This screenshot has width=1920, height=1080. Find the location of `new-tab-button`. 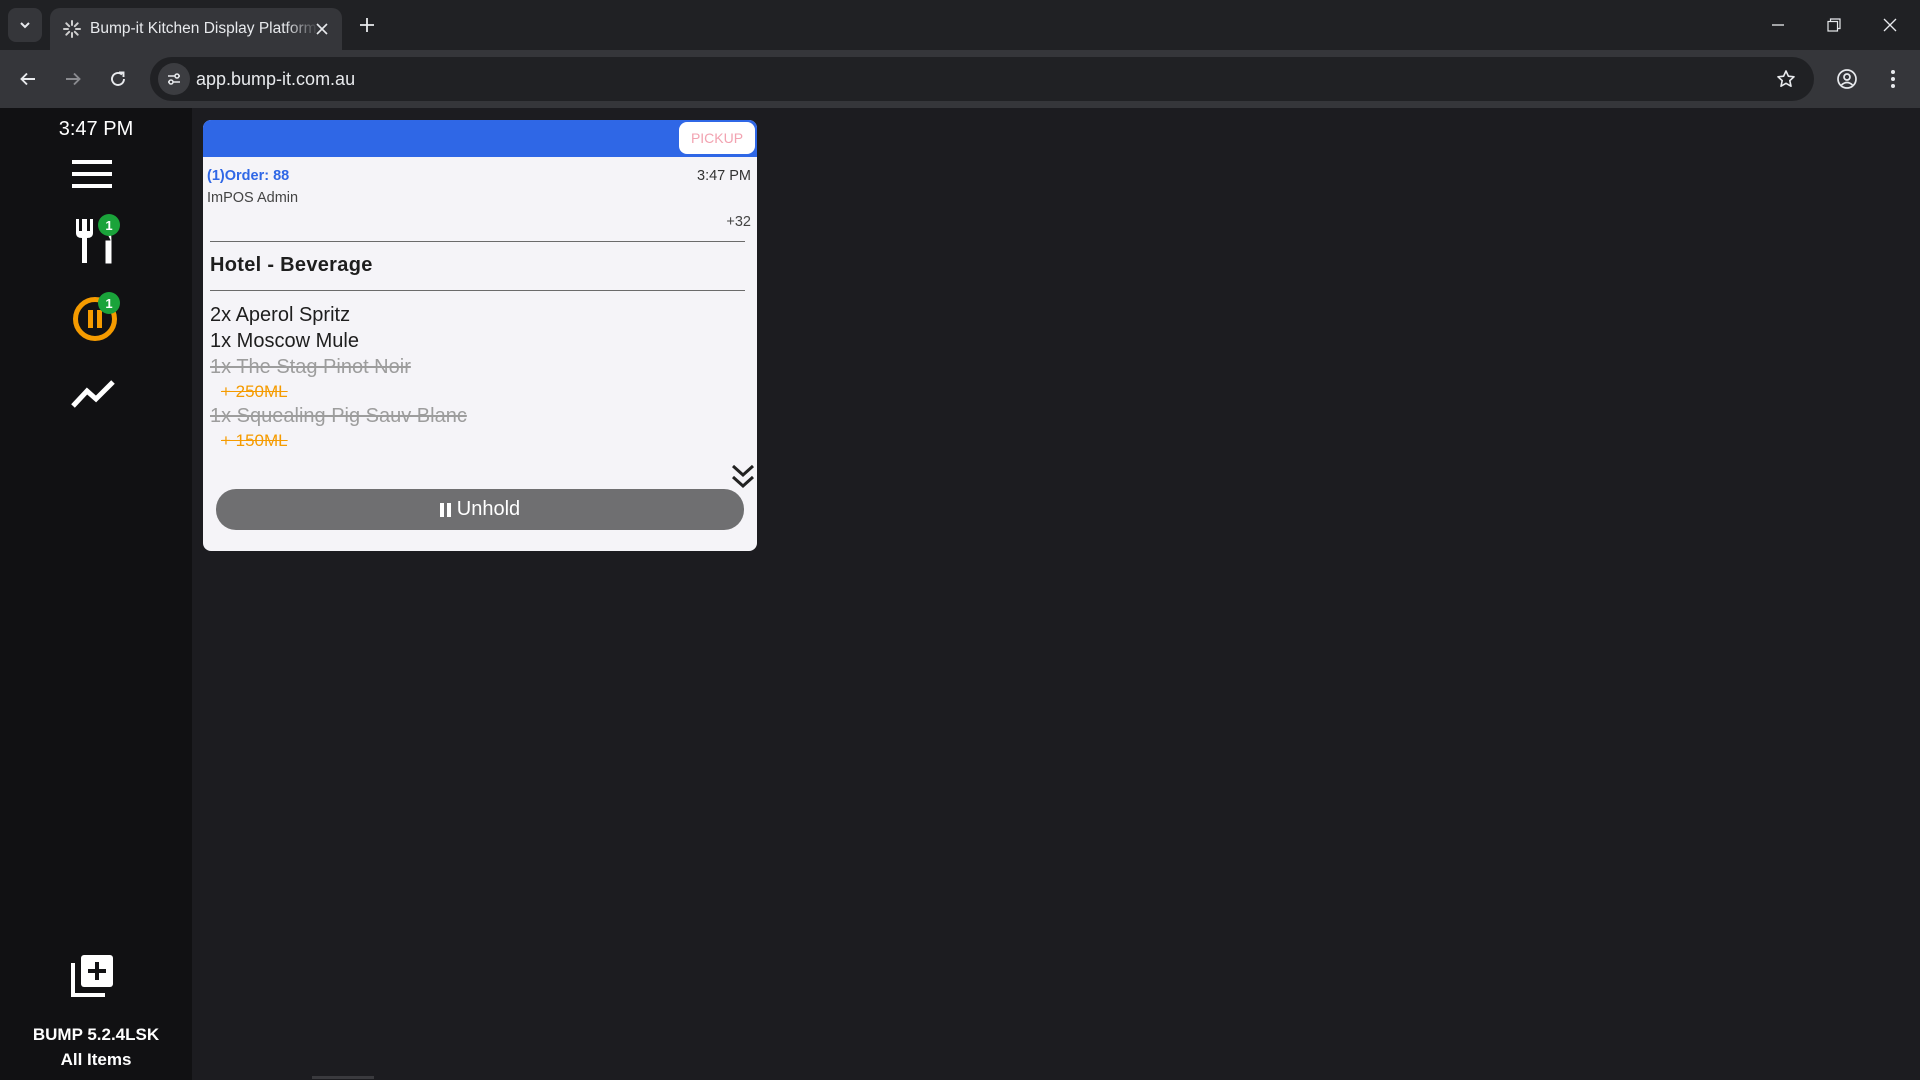

new-tab-button is located at coordinates (367, 25).